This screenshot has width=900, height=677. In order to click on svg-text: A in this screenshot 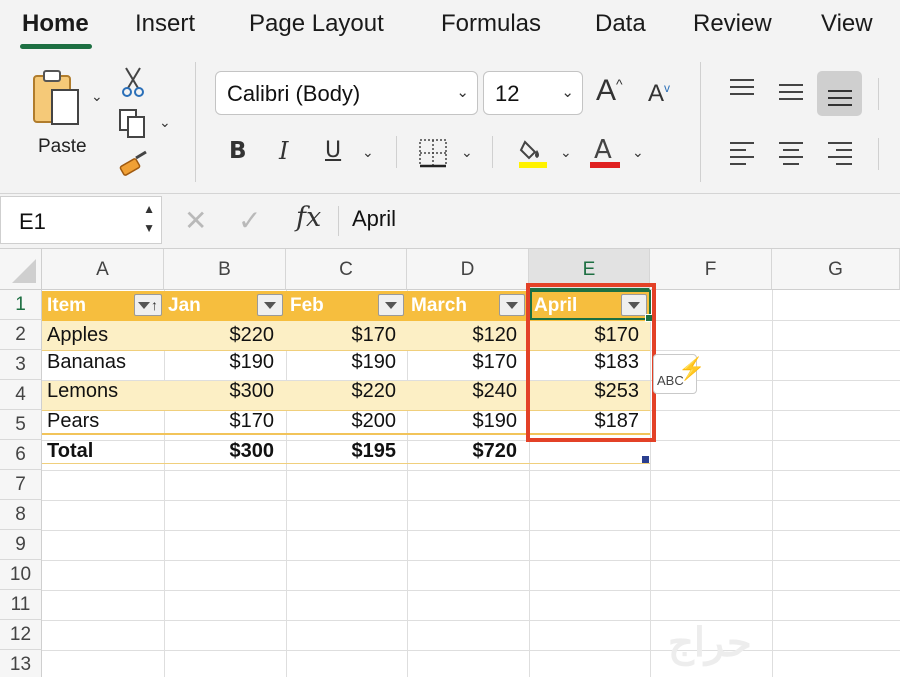, I will do `click(603, 150)`.